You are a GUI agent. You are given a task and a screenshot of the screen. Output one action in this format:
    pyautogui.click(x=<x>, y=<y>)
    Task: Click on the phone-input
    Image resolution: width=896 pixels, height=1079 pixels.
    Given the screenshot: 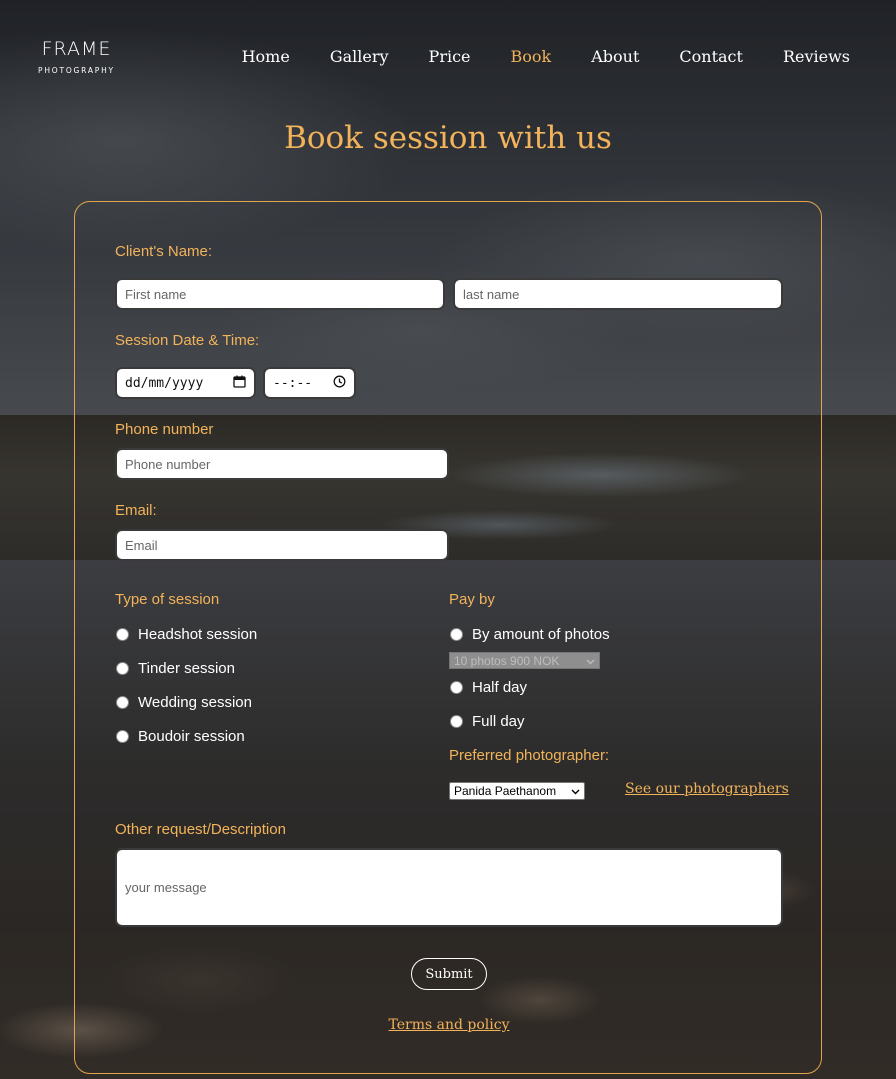 What is the action you would take?
    pyautogui.click(x=282, y=464)
    